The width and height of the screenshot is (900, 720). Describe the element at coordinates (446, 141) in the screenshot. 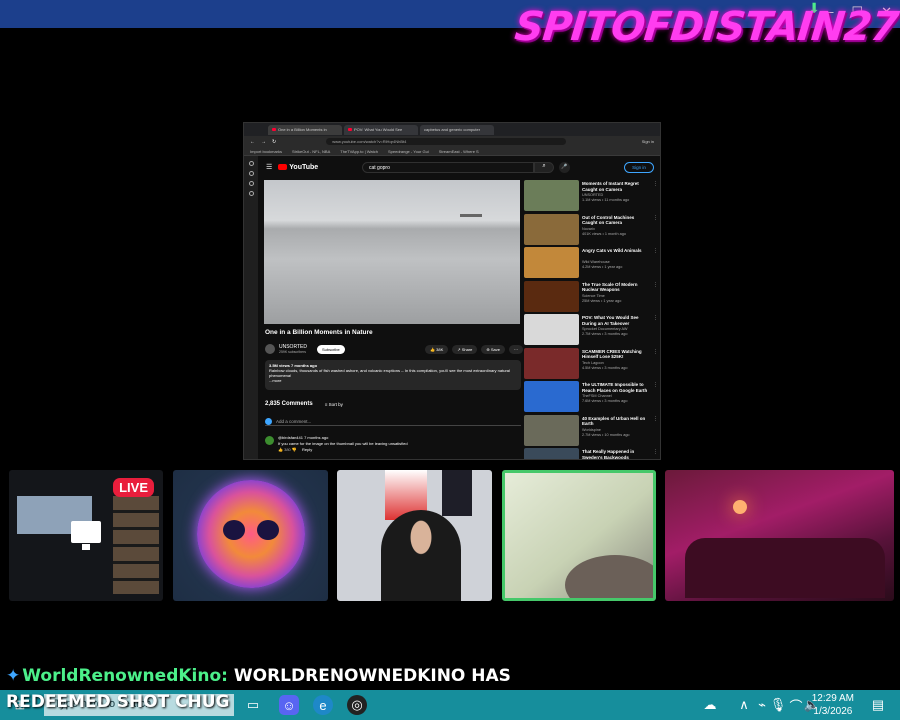

I see `url-field: www.youtube.com/watch?v=RlHqr4NhBt4` at that location.